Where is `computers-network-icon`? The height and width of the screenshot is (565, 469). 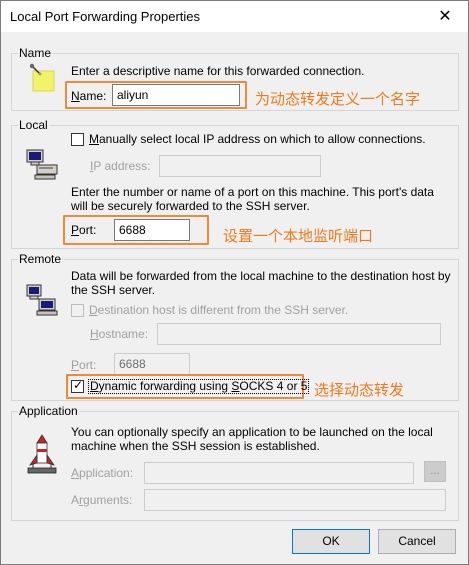 computers-network-icon is located at coordinates (42, 300).